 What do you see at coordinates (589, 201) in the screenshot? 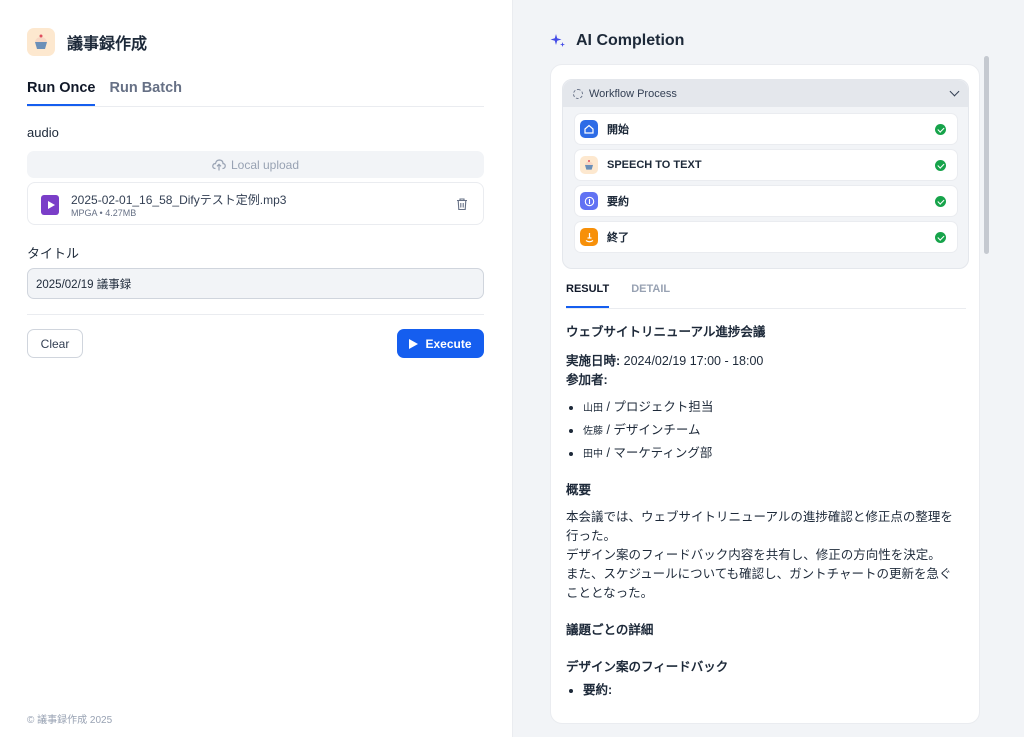
I see `llm-icon` at bounding box center [589, 201].